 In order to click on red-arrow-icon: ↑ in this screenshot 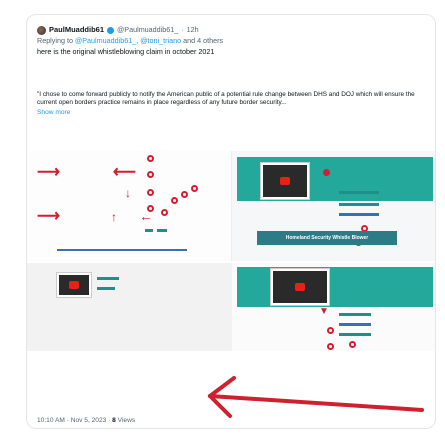, I will do `click(114, 217)`.